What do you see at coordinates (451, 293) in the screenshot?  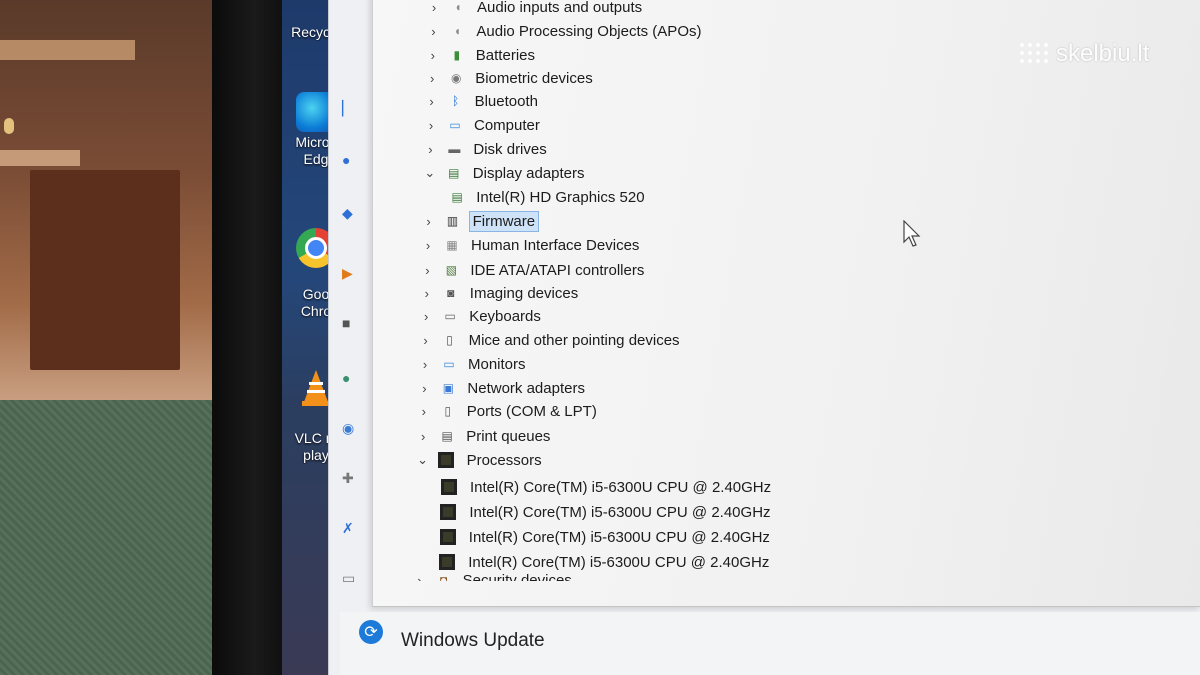 I see `camera-icon: ◙` at bounding box center [451, 293].